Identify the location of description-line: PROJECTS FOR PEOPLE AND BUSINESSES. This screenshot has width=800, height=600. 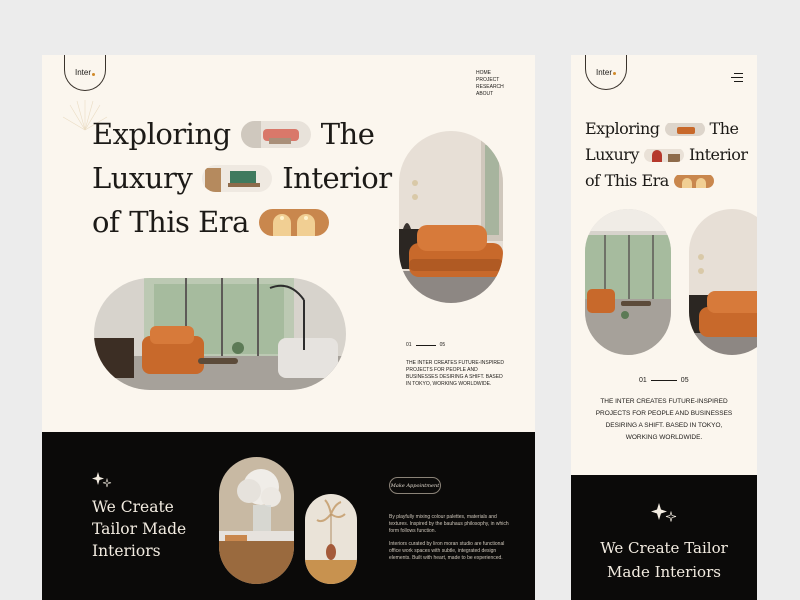
(664, 413).